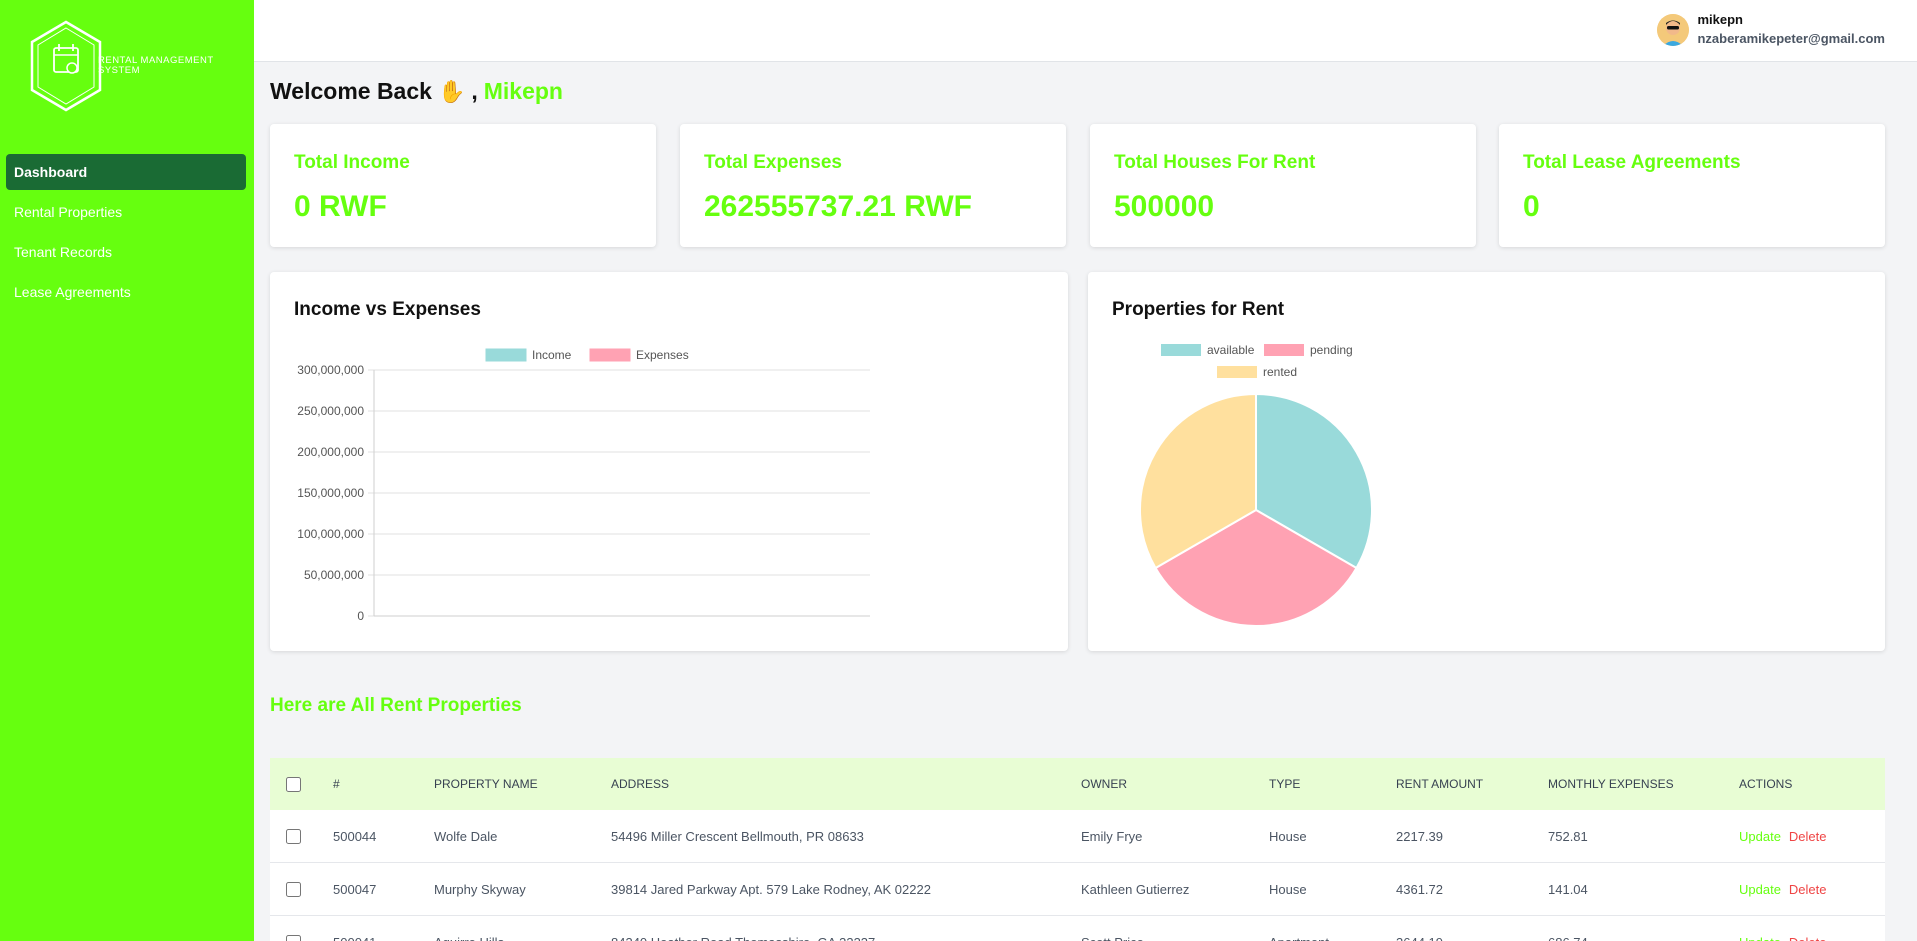  I want to click on cell-property-name: Murphy Skyway, so click(480, 889).